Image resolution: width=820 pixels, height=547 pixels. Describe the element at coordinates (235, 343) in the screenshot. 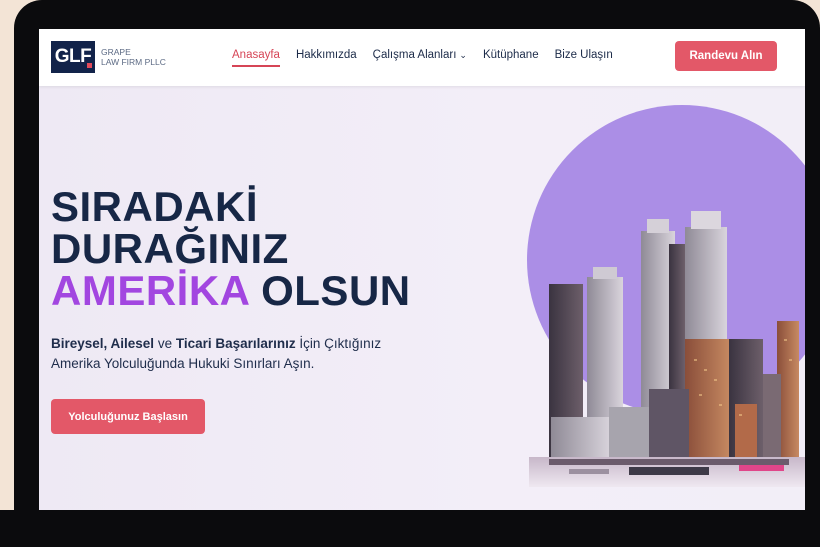

I see `subtitle-bold-2: Ticari Başarılarınız` at that location.